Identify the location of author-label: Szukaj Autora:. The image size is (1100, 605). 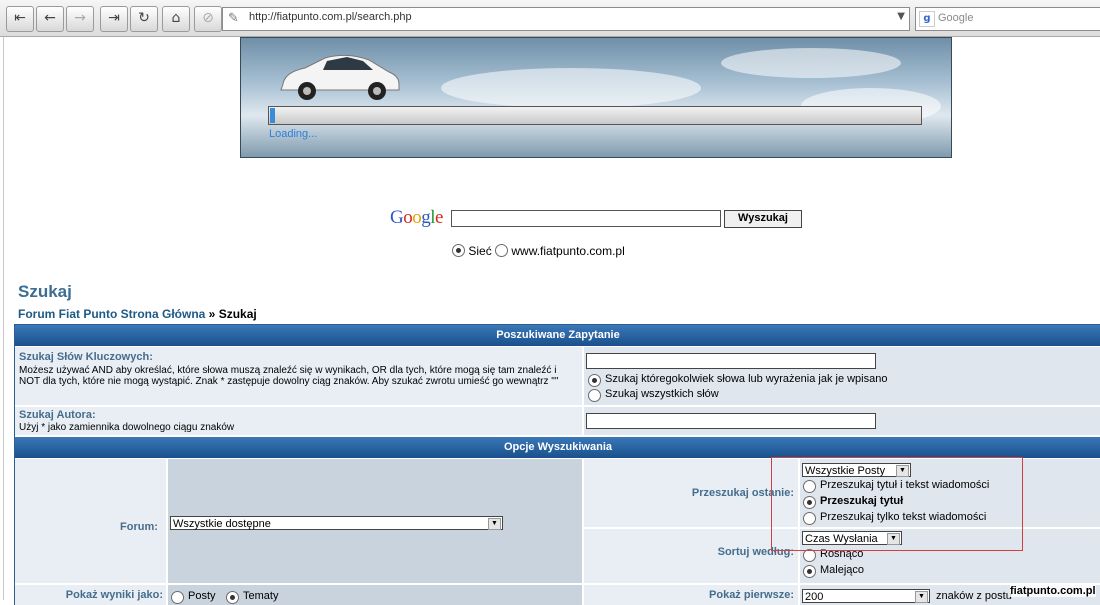
(57, 415).